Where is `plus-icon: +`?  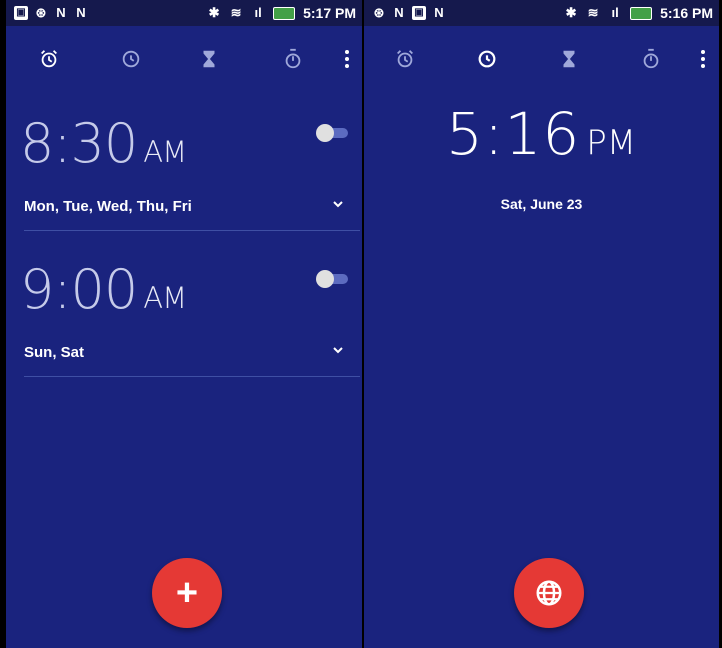 plus-icon: + is located at coordinates (187, 593).